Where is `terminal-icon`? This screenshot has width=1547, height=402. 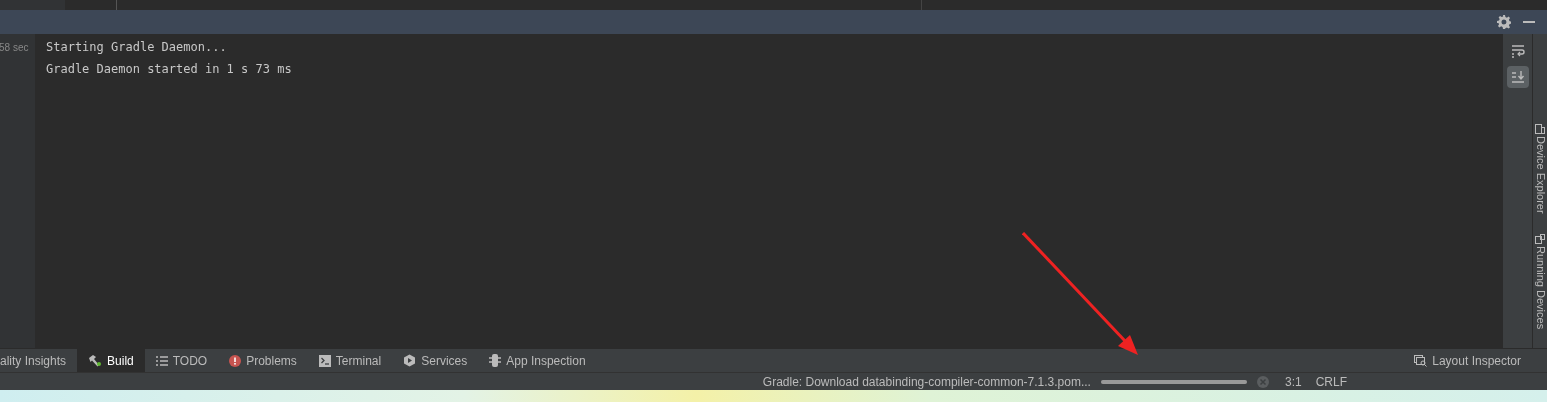
terminal-icon is located at coordinates (324, 360).